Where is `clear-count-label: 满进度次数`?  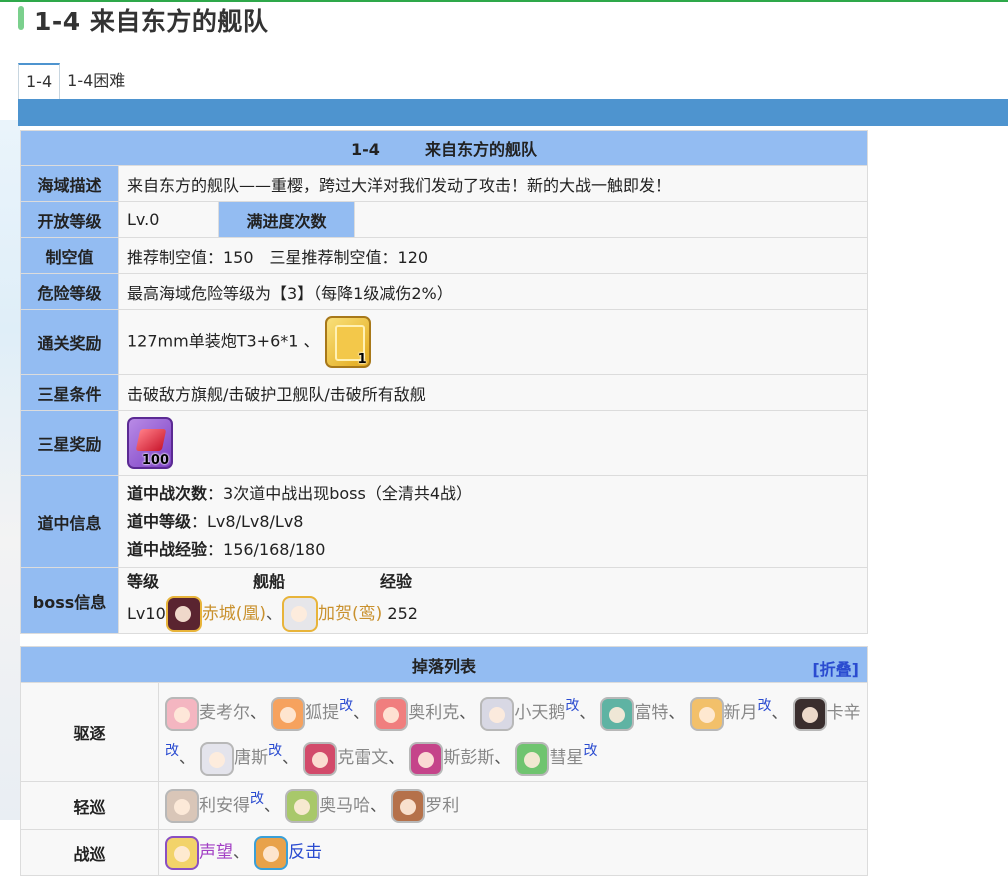
clear-count-label: 满进度次数 is located at coordinates (286, 219).